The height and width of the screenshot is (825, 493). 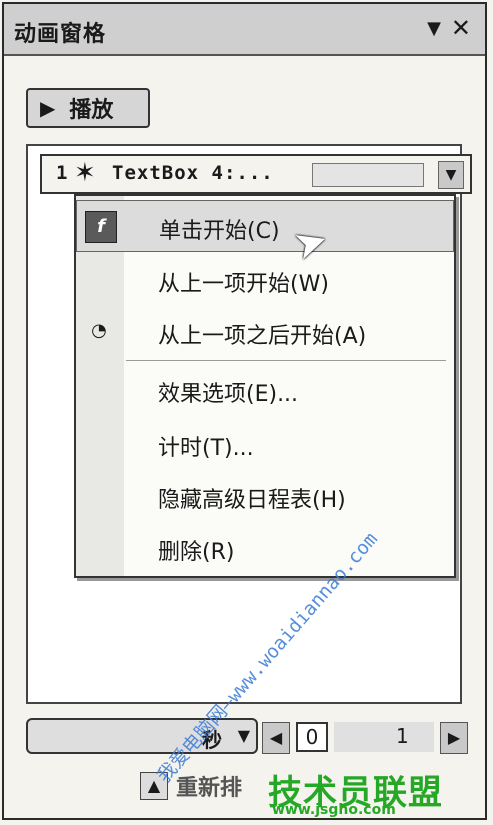 What do you see at coordinates (196, 552) in the screenshot?
I see `menu-item-label: 删除(R)` at bounding box center [196, 552].